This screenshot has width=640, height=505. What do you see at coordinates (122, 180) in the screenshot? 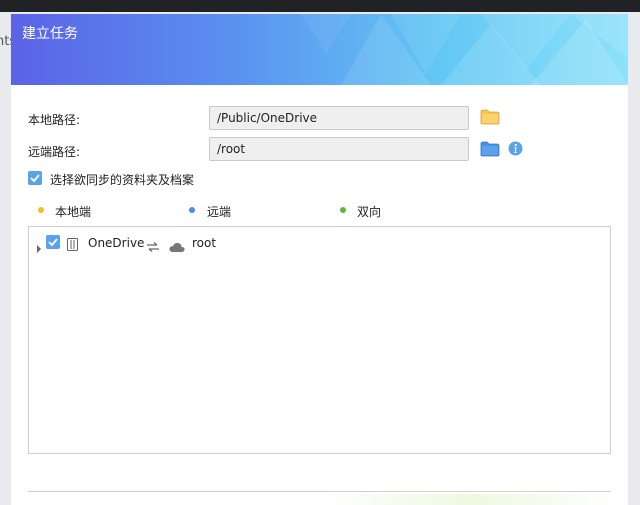
I see `select-folders-label: 选择欲同步的资料夹及档案` at bounding box center [122, 180].